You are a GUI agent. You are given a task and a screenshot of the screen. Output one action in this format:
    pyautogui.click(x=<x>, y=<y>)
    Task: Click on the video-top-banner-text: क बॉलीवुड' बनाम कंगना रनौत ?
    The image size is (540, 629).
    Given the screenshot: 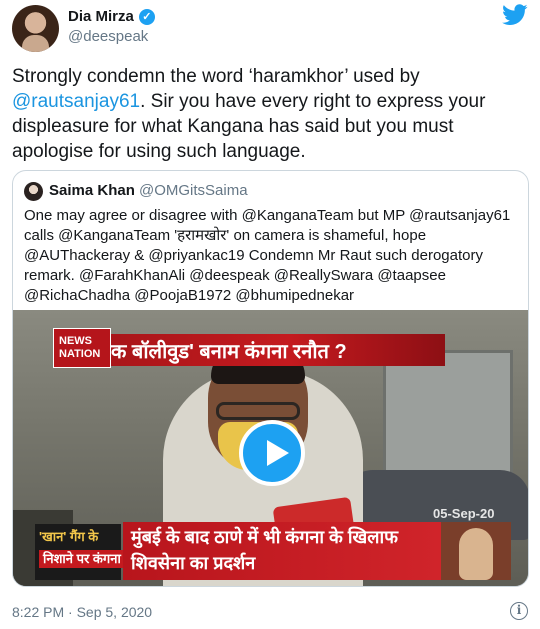 What is the action you would take?
    pyautogui.click(x=229, y=352)
    